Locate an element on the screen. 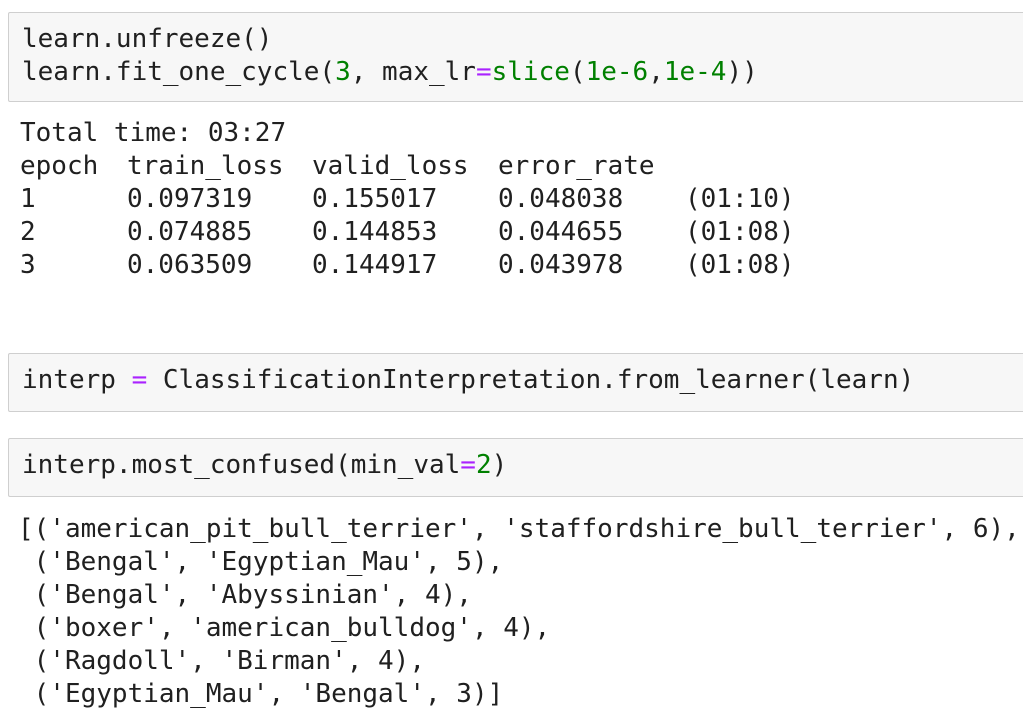 The image size is (1023, 720). code-token: ) is located at coordinates (499, 465).